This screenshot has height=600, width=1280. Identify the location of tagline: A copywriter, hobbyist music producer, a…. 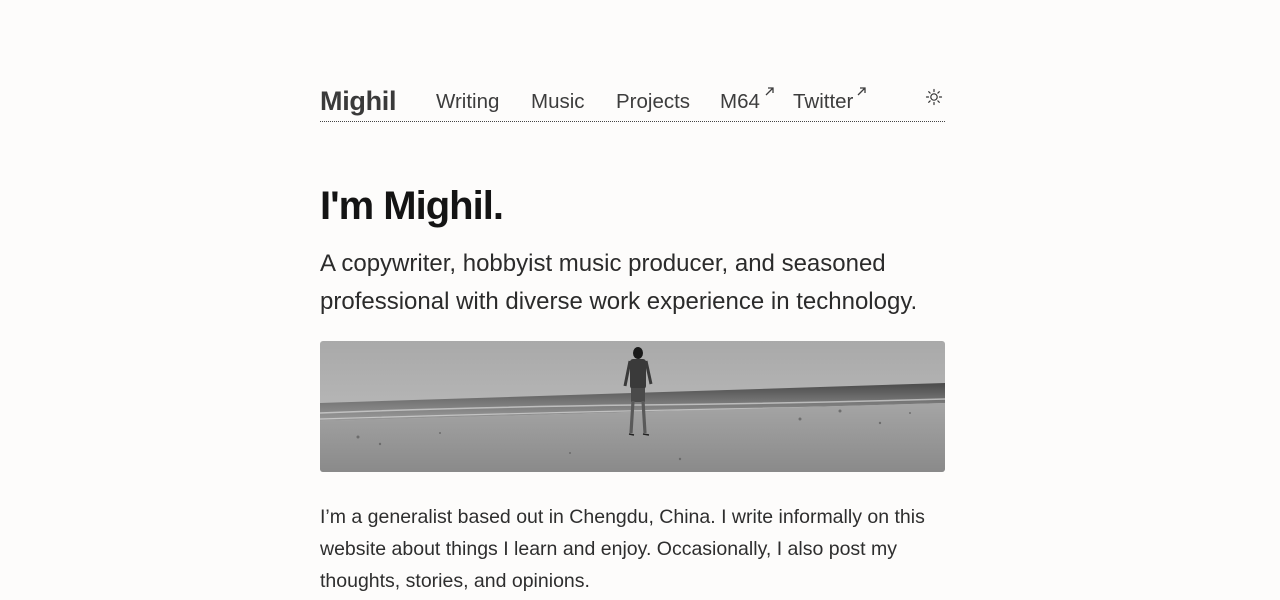
(619, 282).